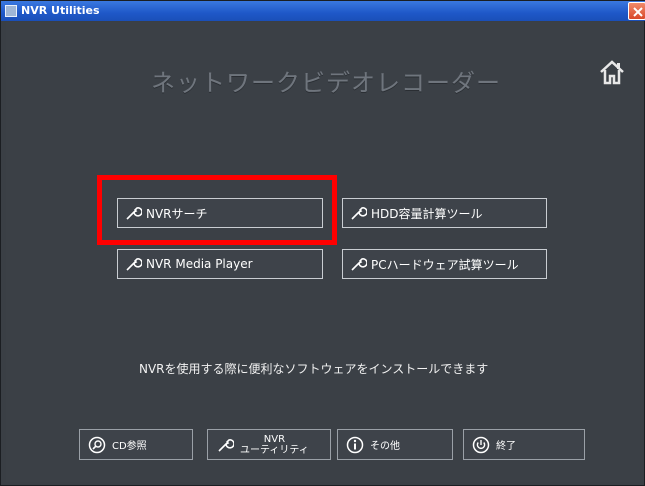 The image size is (645, 486). I want to click on other-button: その他, so click(395, 444).